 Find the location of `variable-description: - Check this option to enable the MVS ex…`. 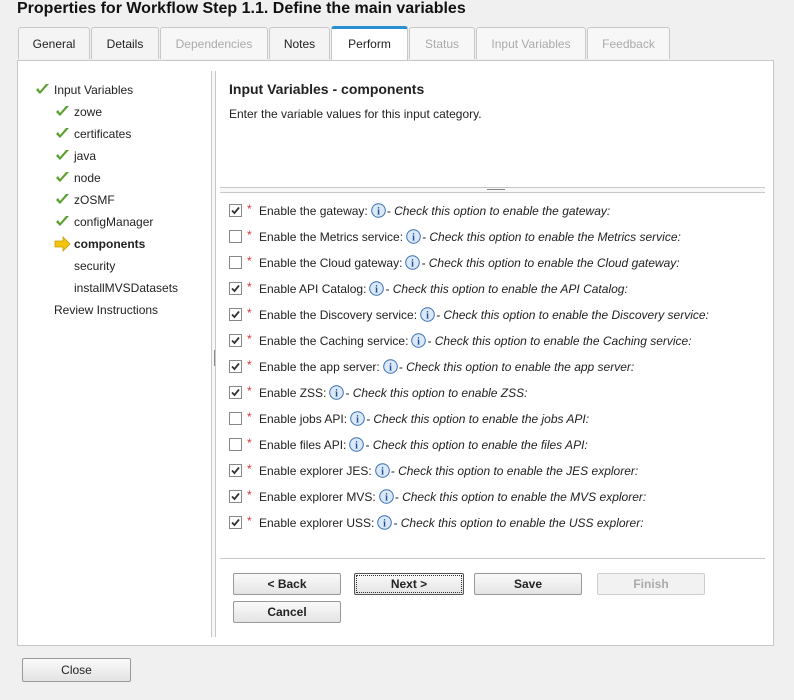

variable-description: - Check this option to enable the MVS ex… is located at coordinates (520, 497).